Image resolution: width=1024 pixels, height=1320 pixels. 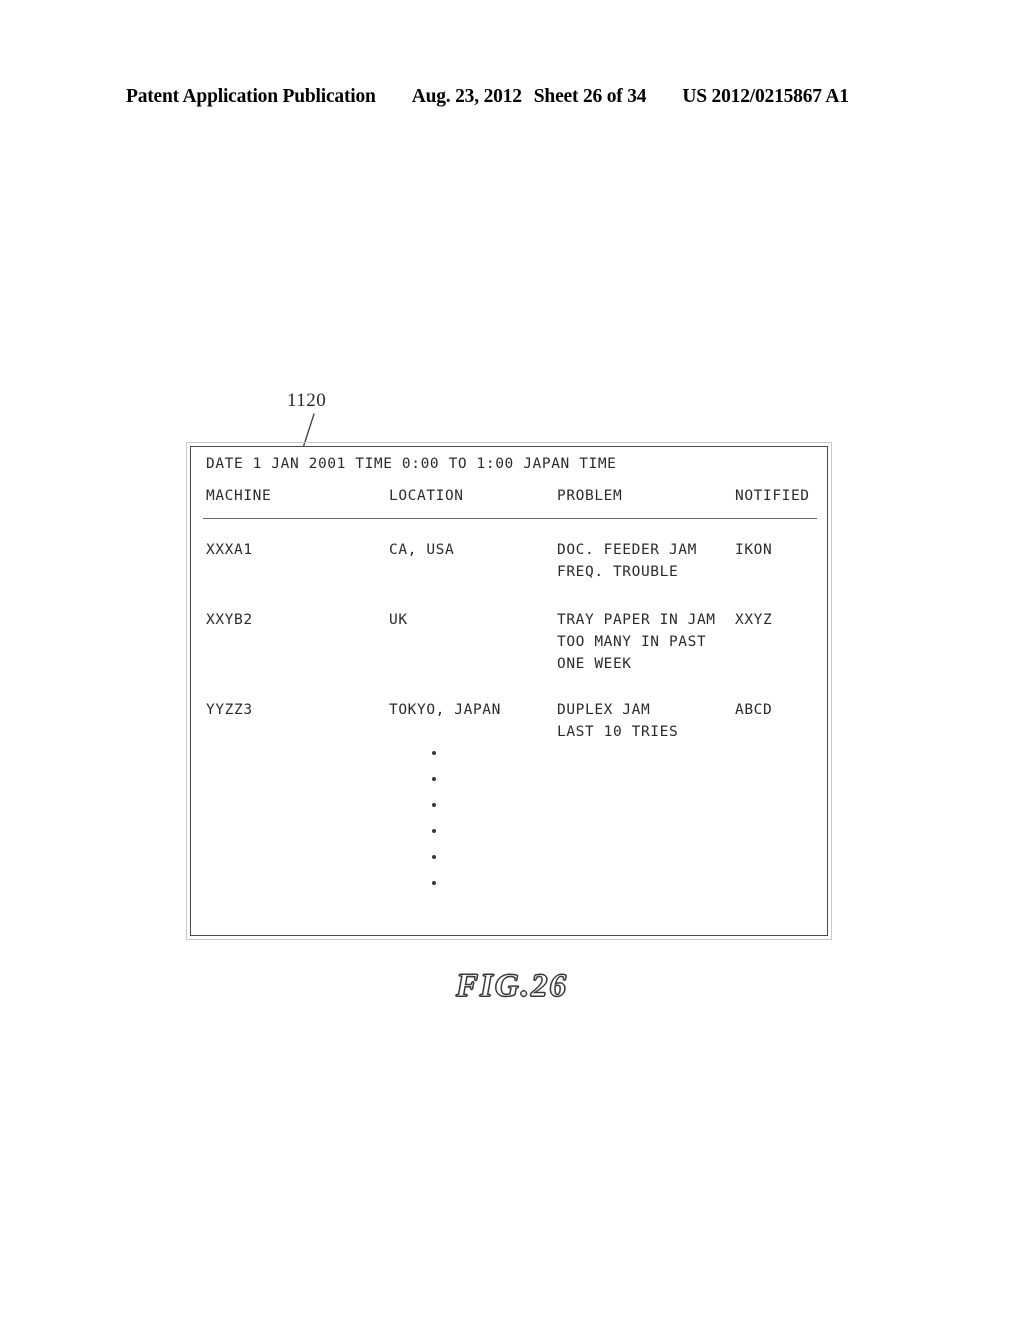 I want to click on publication-date: Aug. 23, 2012, so click(x=466, y=96).